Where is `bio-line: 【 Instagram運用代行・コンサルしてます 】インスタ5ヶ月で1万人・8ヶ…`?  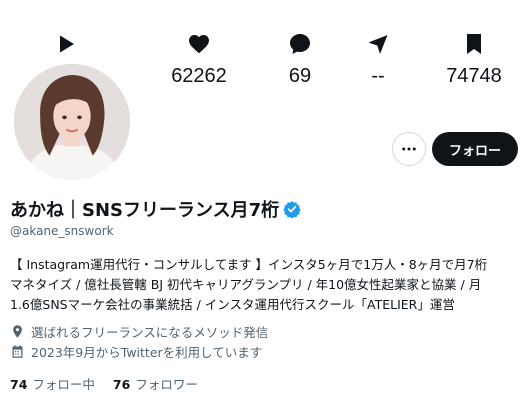
bio-line: 【 Instagram運用代行・コンサルしてます 】インスタ5ヶ月で1万人・8ヶ… is located at coordinates (249, 264).